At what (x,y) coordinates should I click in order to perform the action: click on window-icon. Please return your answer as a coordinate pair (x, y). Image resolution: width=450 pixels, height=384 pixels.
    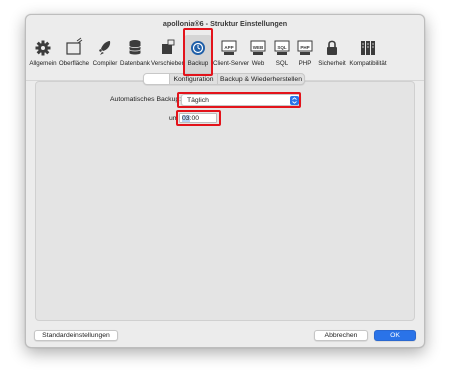
    Looking at the image, I should click on (74, 48).